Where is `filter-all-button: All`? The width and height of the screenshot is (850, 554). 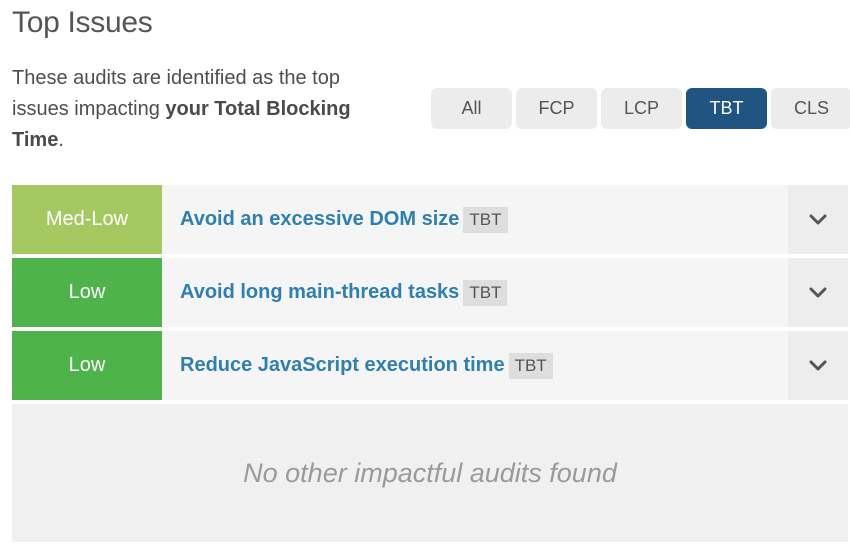
filter-all-button: All is located at coordinates (471, 108).